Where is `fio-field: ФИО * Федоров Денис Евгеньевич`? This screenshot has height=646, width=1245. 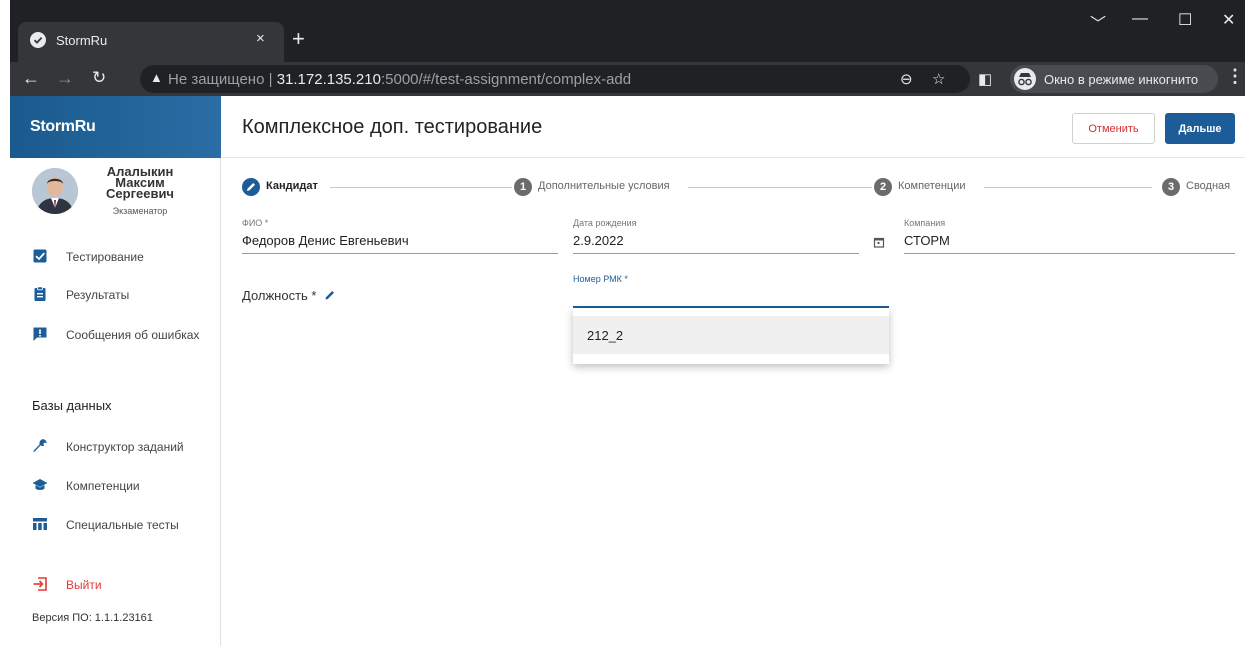 fio-field: ФИО * Федоров Денис Евгеньевич is located at coordinates (400, 238).